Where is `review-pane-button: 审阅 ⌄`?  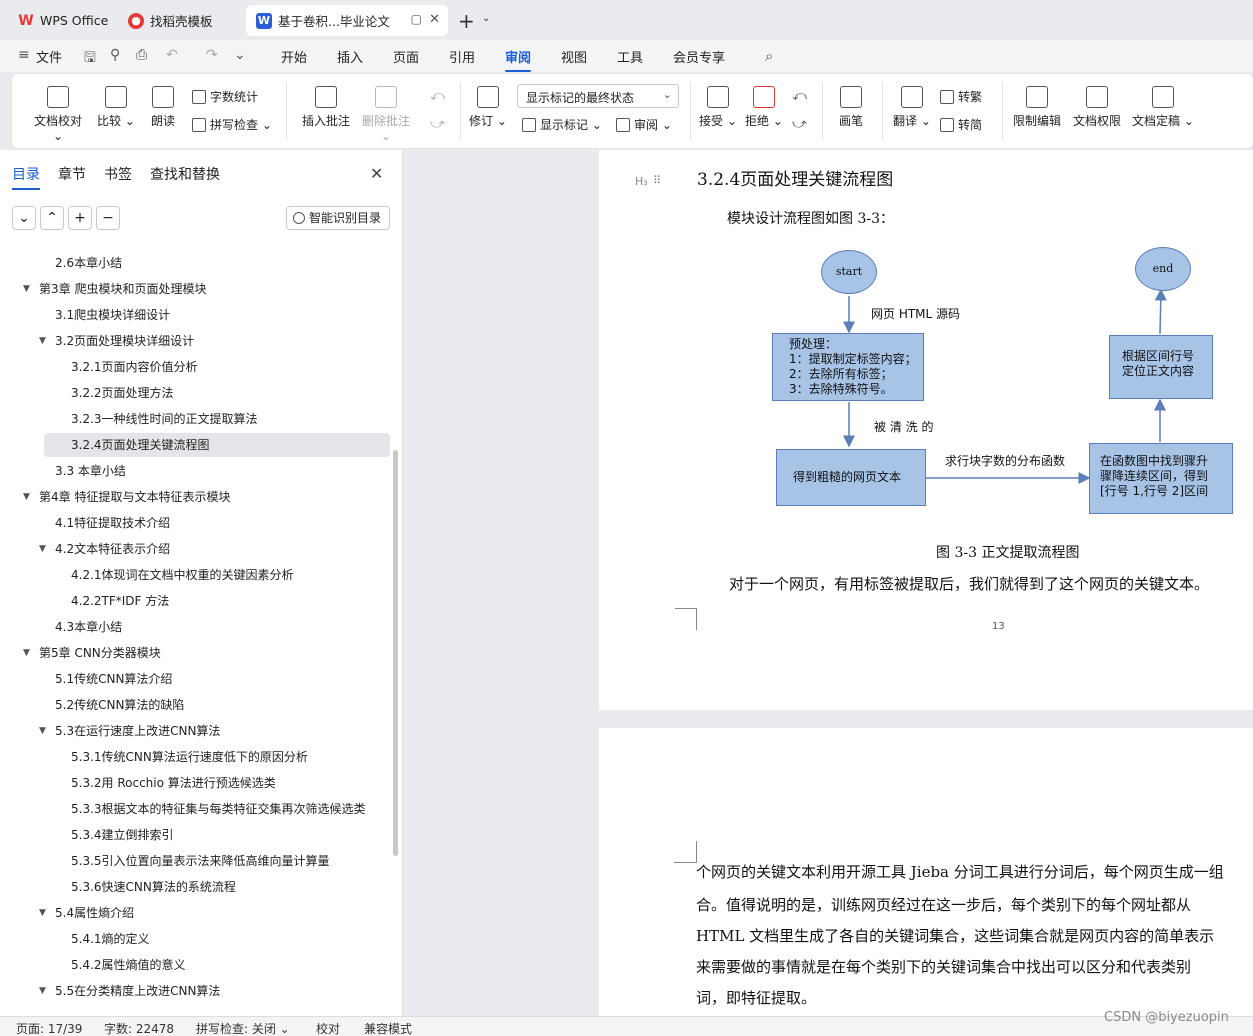
review-pane-button: 审阅 ⌄ is located at coordinates (644, 124).